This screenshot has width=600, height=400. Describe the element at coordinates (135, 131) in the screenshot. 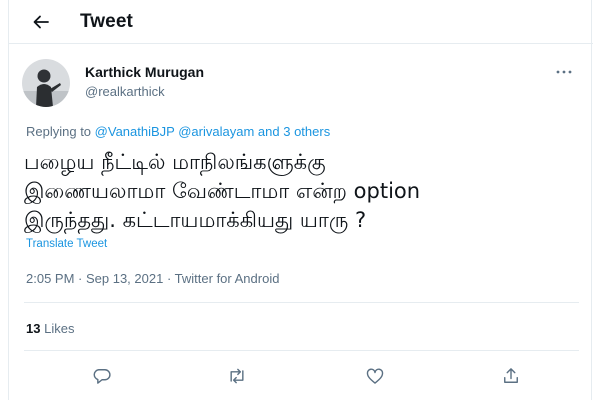

I see `mention-link: @VanathiBJP` at that location.